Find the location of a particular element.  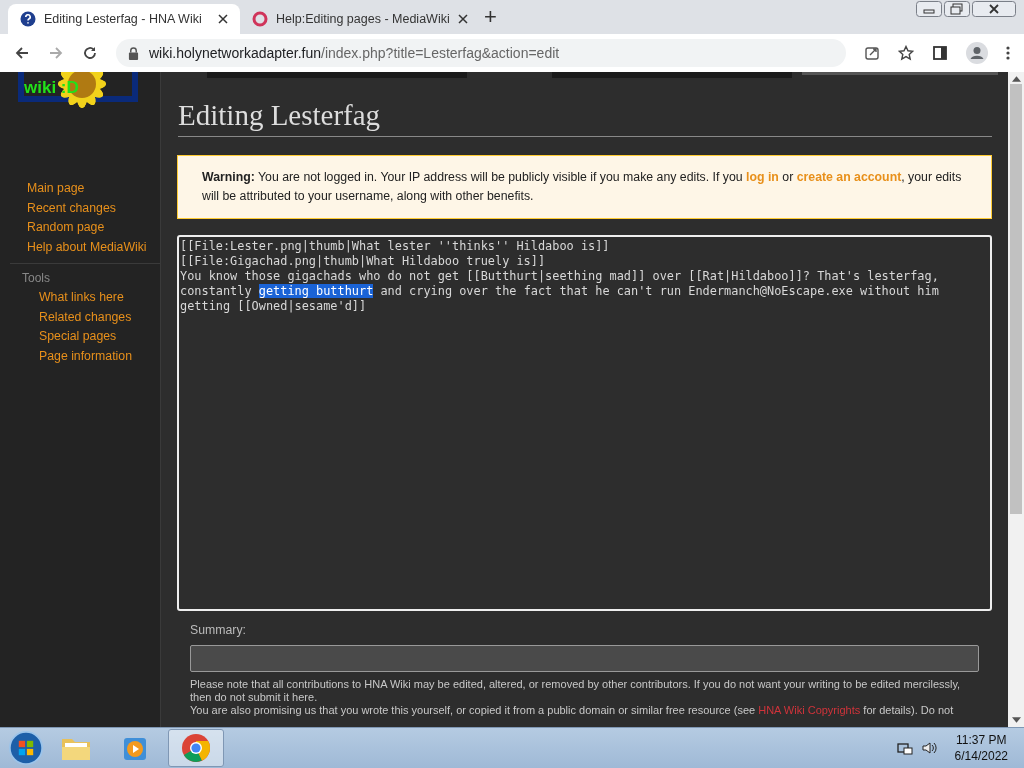

lock-icon is located at coordinates (133, 53).